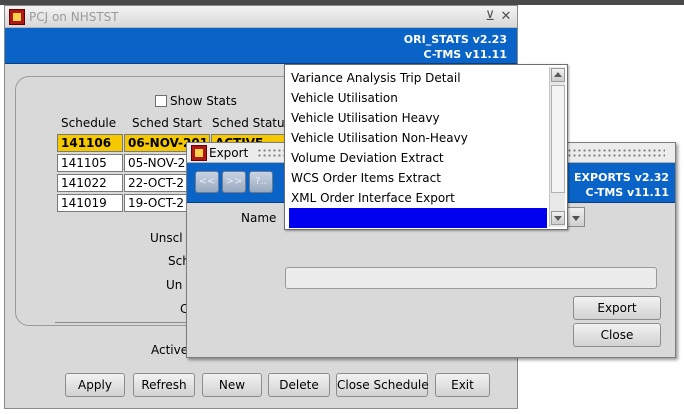 This screenshot has width=684, height=414. Describe the element at coordinates (161, 101) in the screenshot. I see `checkbox-icon` at that location.